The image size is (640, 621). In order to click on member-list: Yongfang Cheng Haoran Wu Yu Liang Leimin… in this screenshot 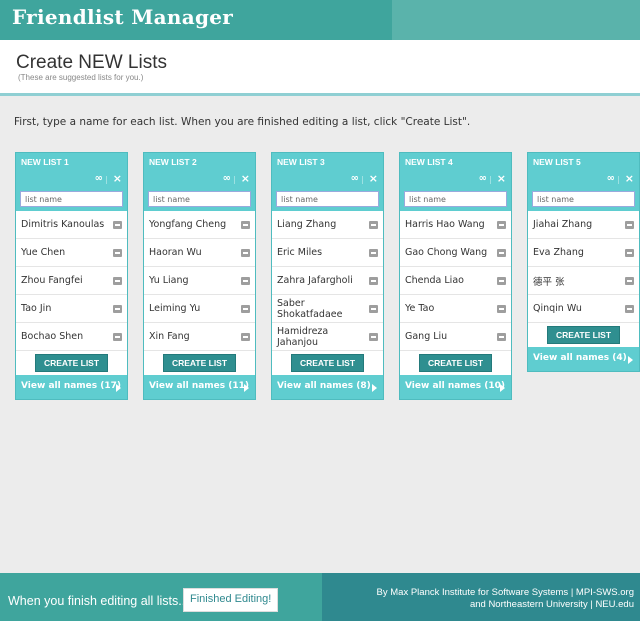, I will do `click(199, 281)`.